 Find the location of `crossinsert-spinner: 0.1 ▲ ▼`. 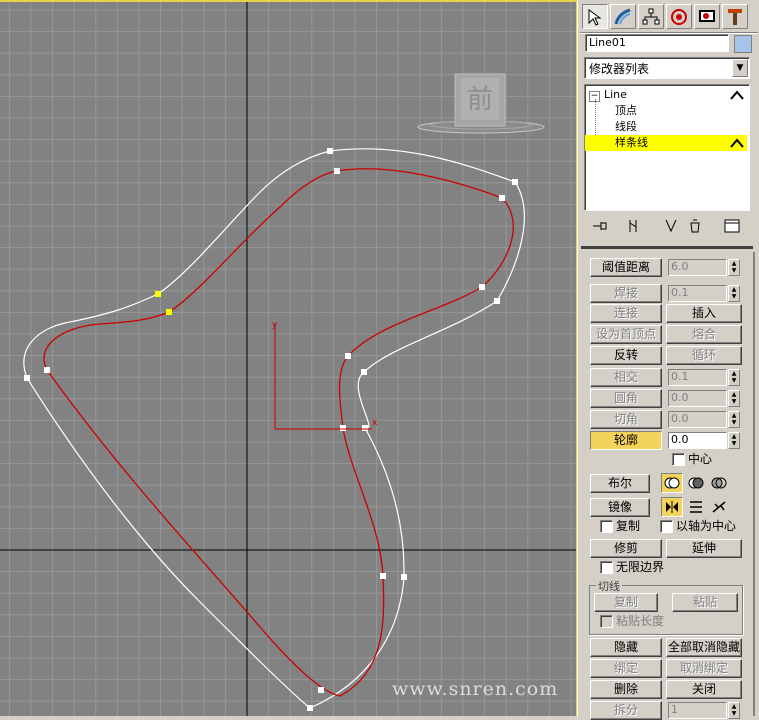

crossinsert-spinner: 0.1 ▲ ▼ is located at coordinates (704, 377).